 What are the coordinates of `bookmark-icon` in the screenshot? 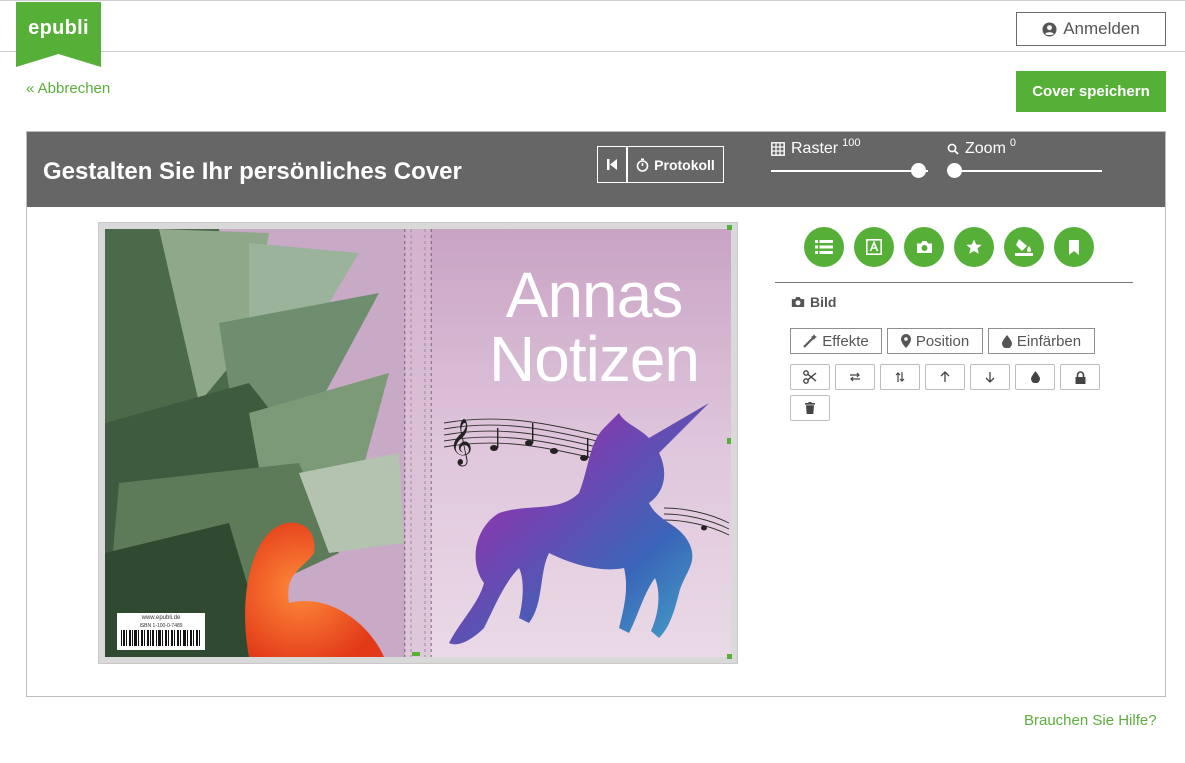 It's located at (1074, 247).